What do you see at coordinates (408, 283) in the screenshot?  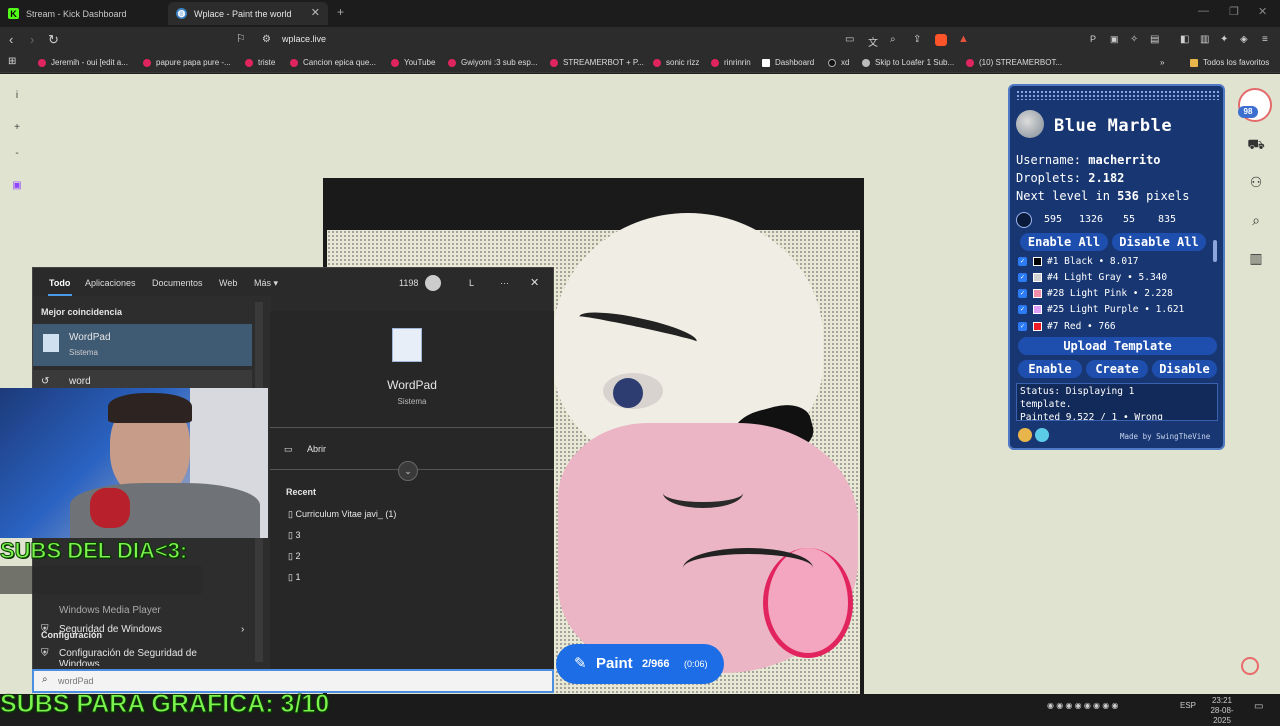 I see `rewards-points: 1198` at bounding box center [408, 283].